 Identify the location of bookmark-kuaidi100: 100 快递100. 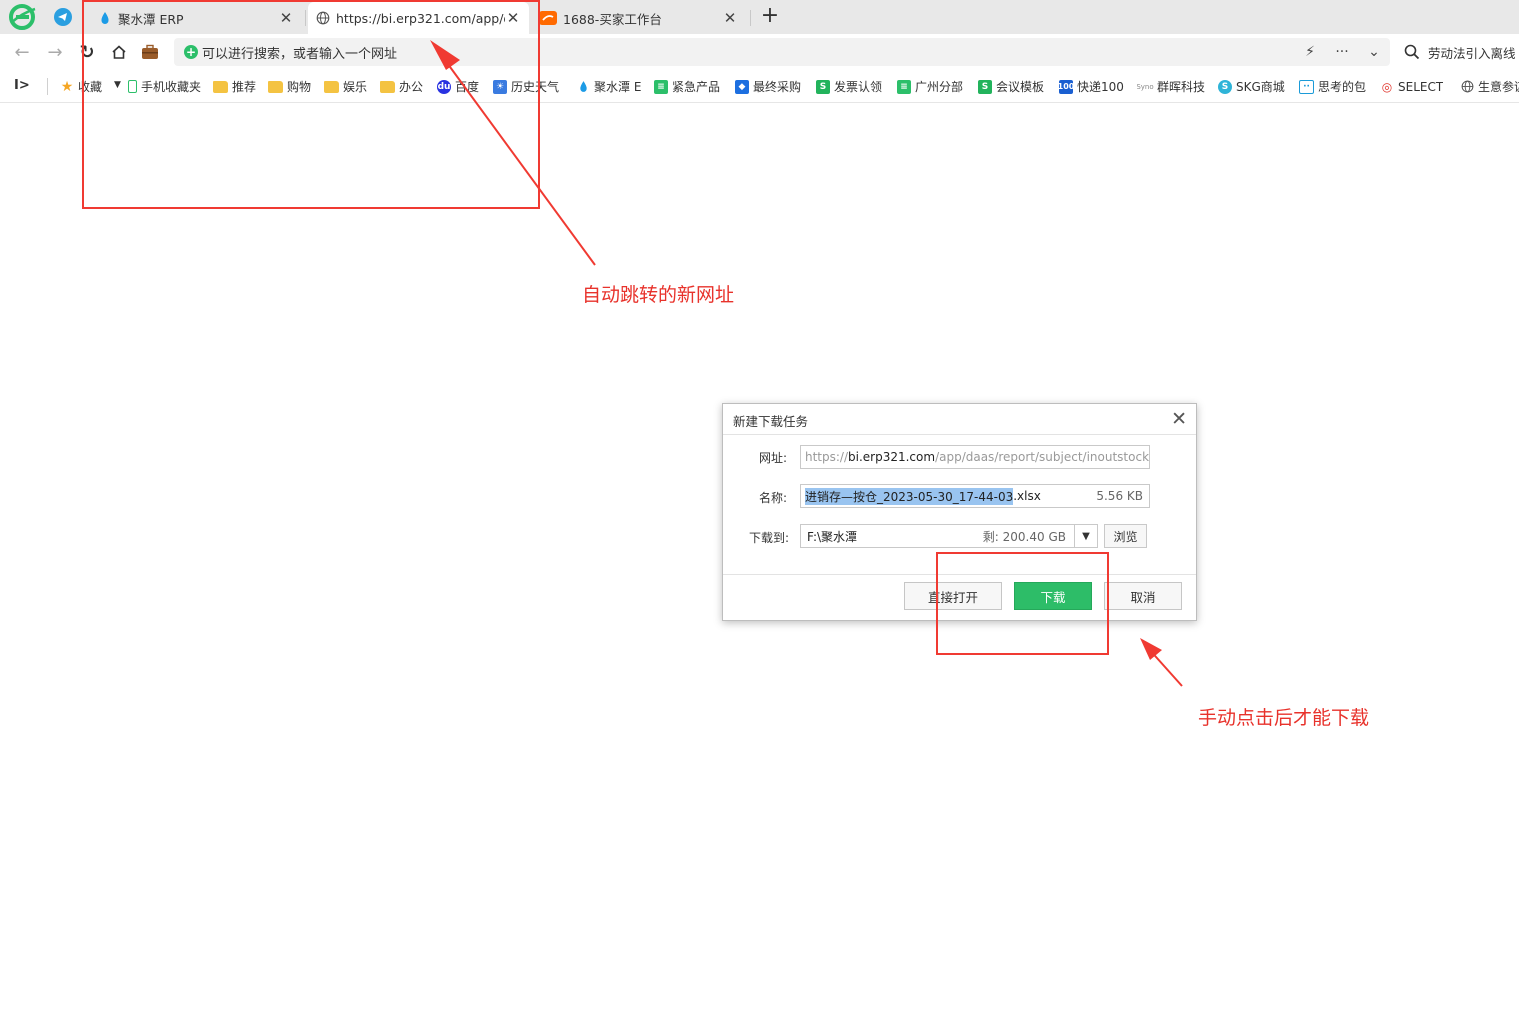
(1092, 86).